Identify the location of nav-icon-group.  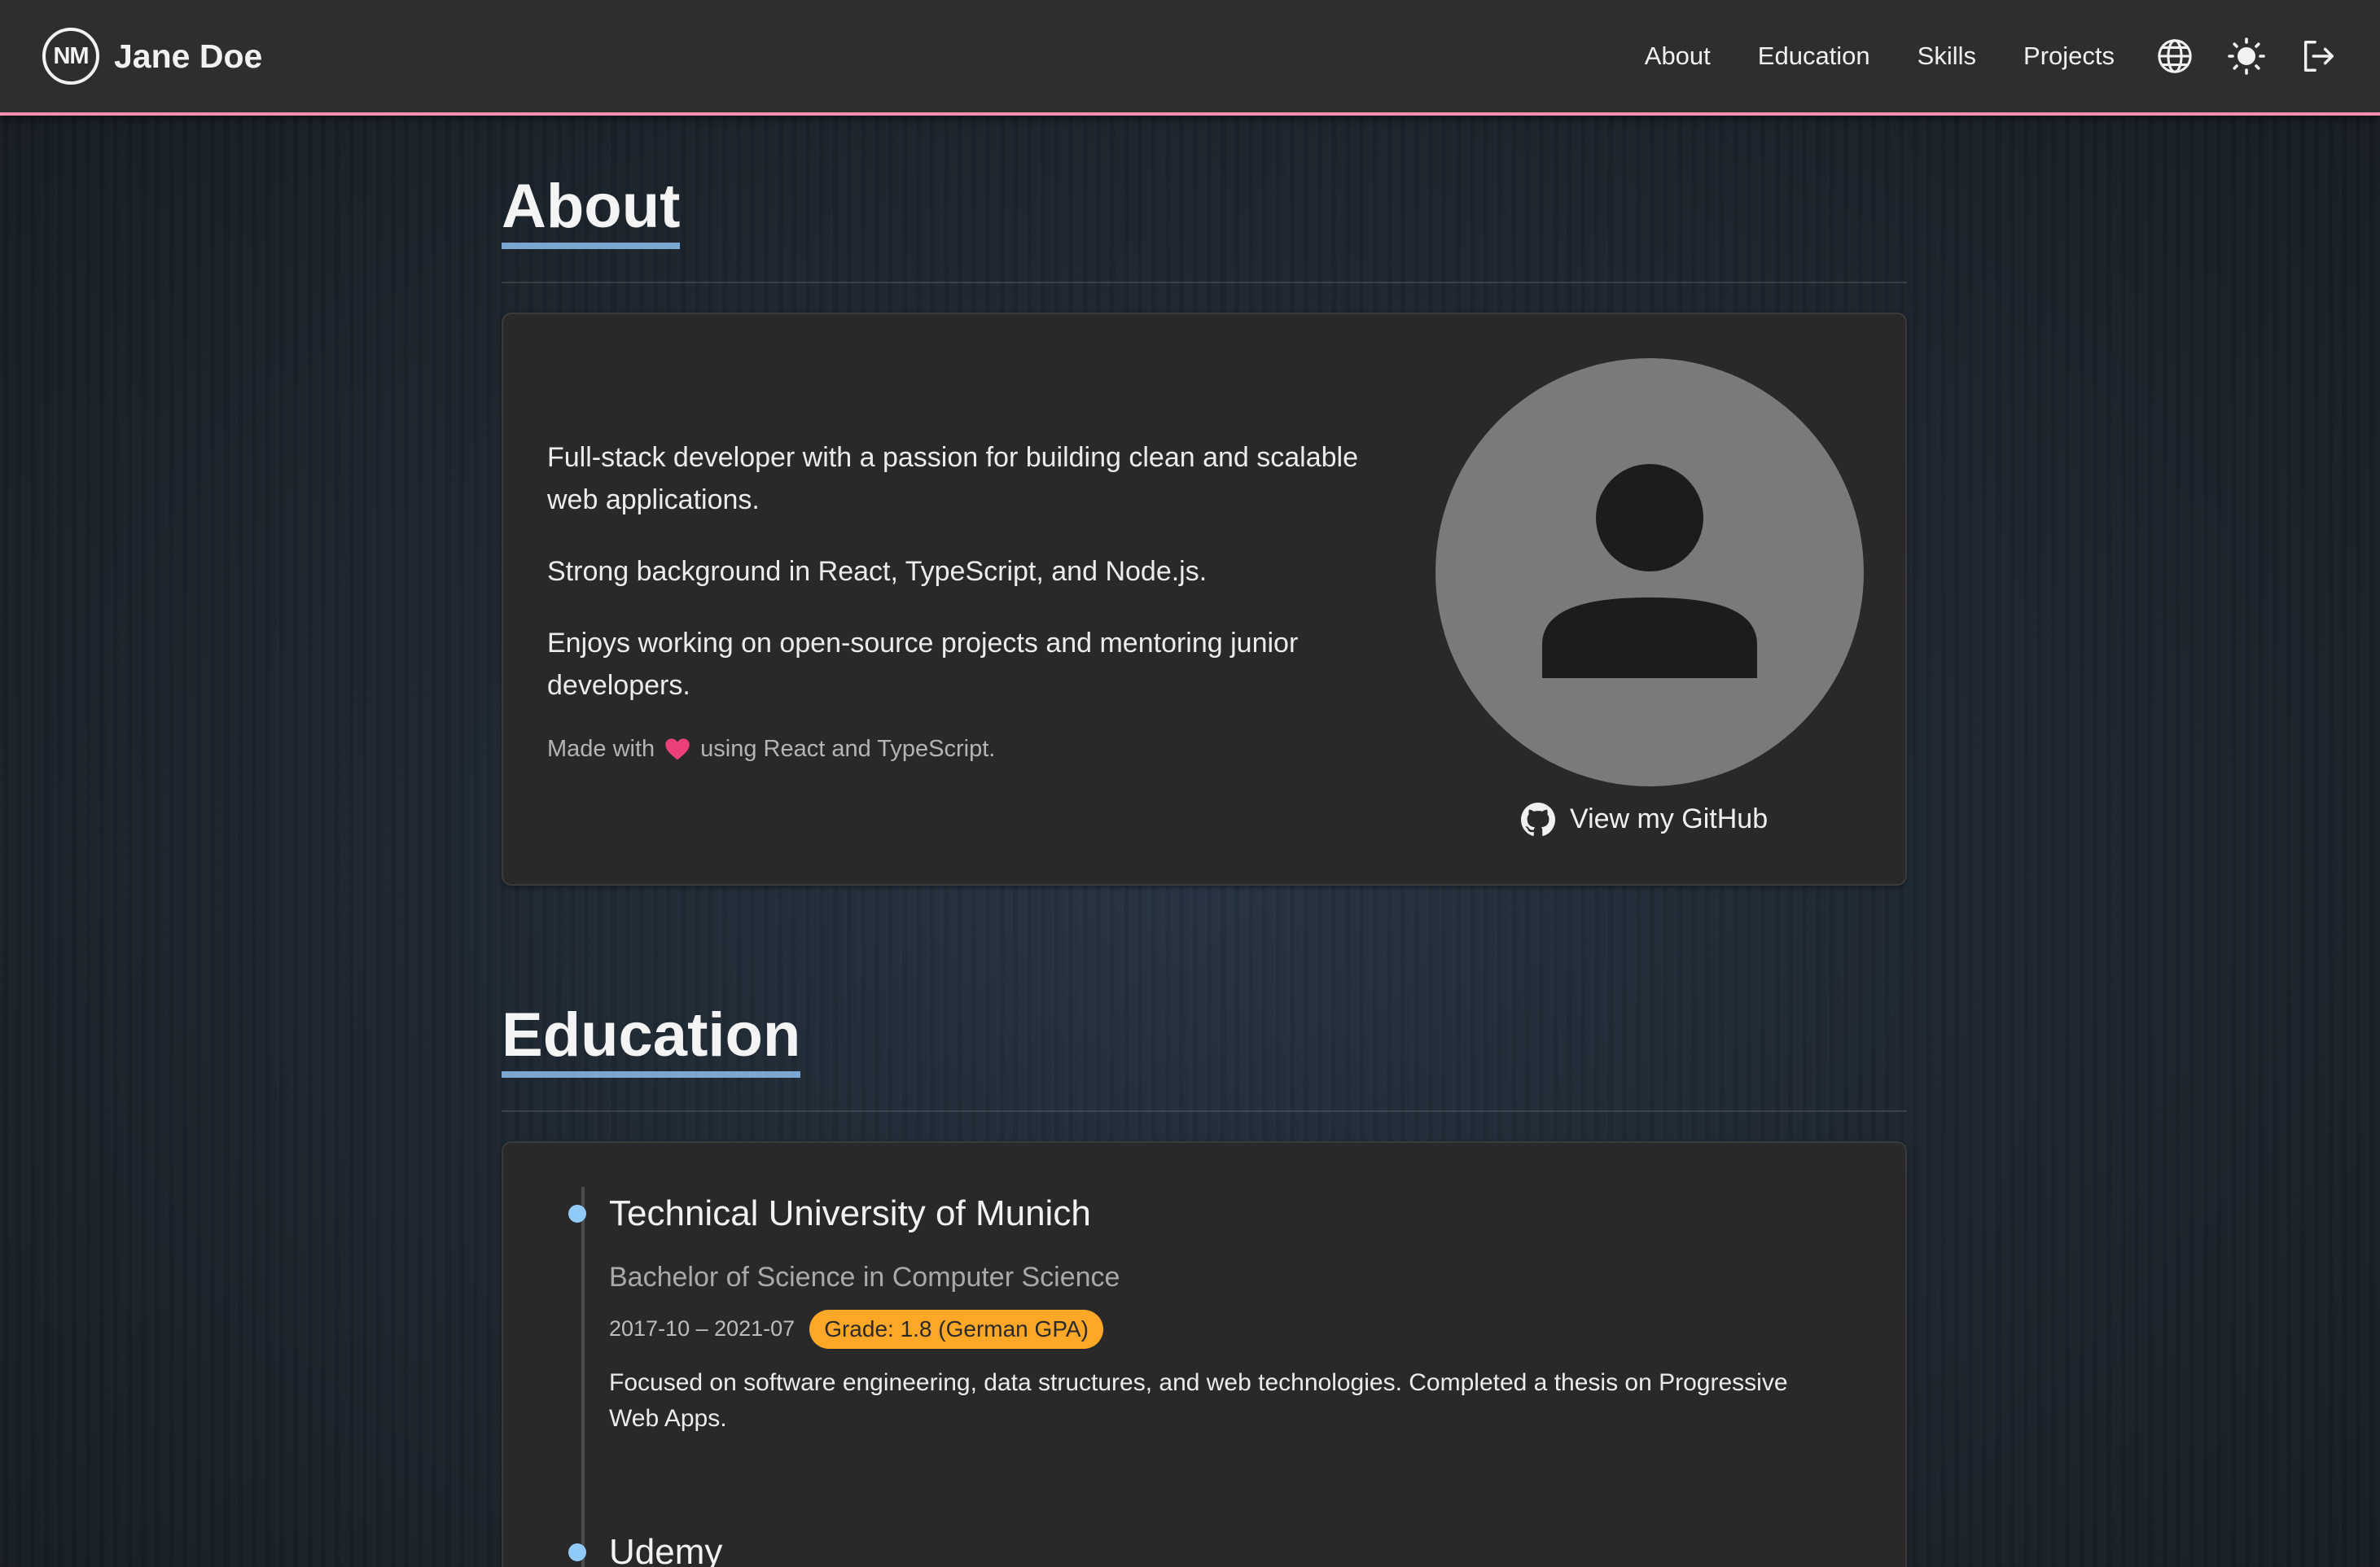
(2230, 56).